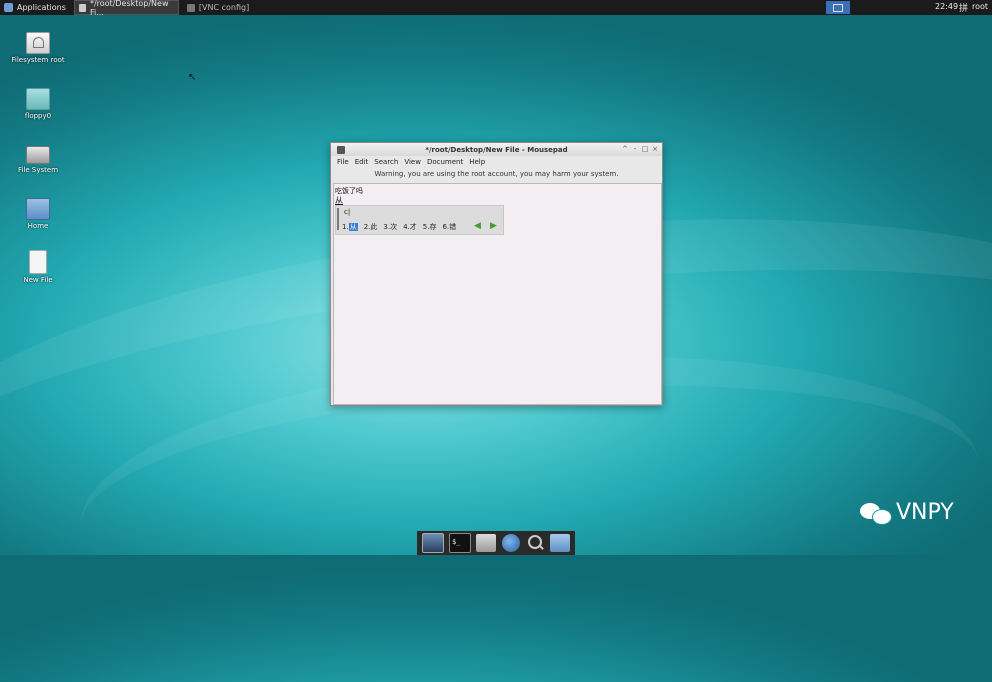 Image resolution: width=992 pixels, height=682 pixels. Describe the element at coordinates (347, 212) in the screenshot. I see `ime-preedit: c|` at that location.